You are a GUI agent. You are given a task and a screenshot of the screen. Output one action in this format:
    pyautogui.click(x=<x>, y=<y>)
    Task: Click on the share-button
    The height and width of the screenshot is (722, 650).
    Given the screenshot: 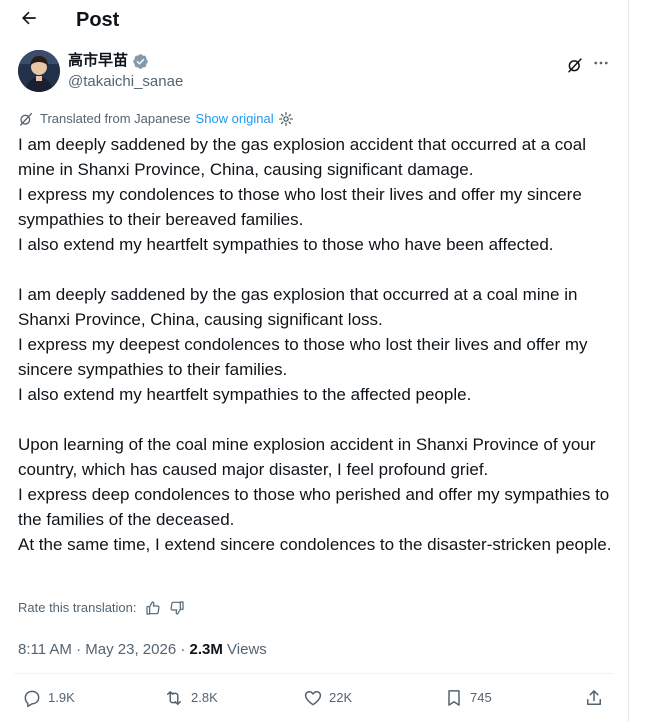 What is the action you would take?
    pyautogui.click(x=597, y=698)
    